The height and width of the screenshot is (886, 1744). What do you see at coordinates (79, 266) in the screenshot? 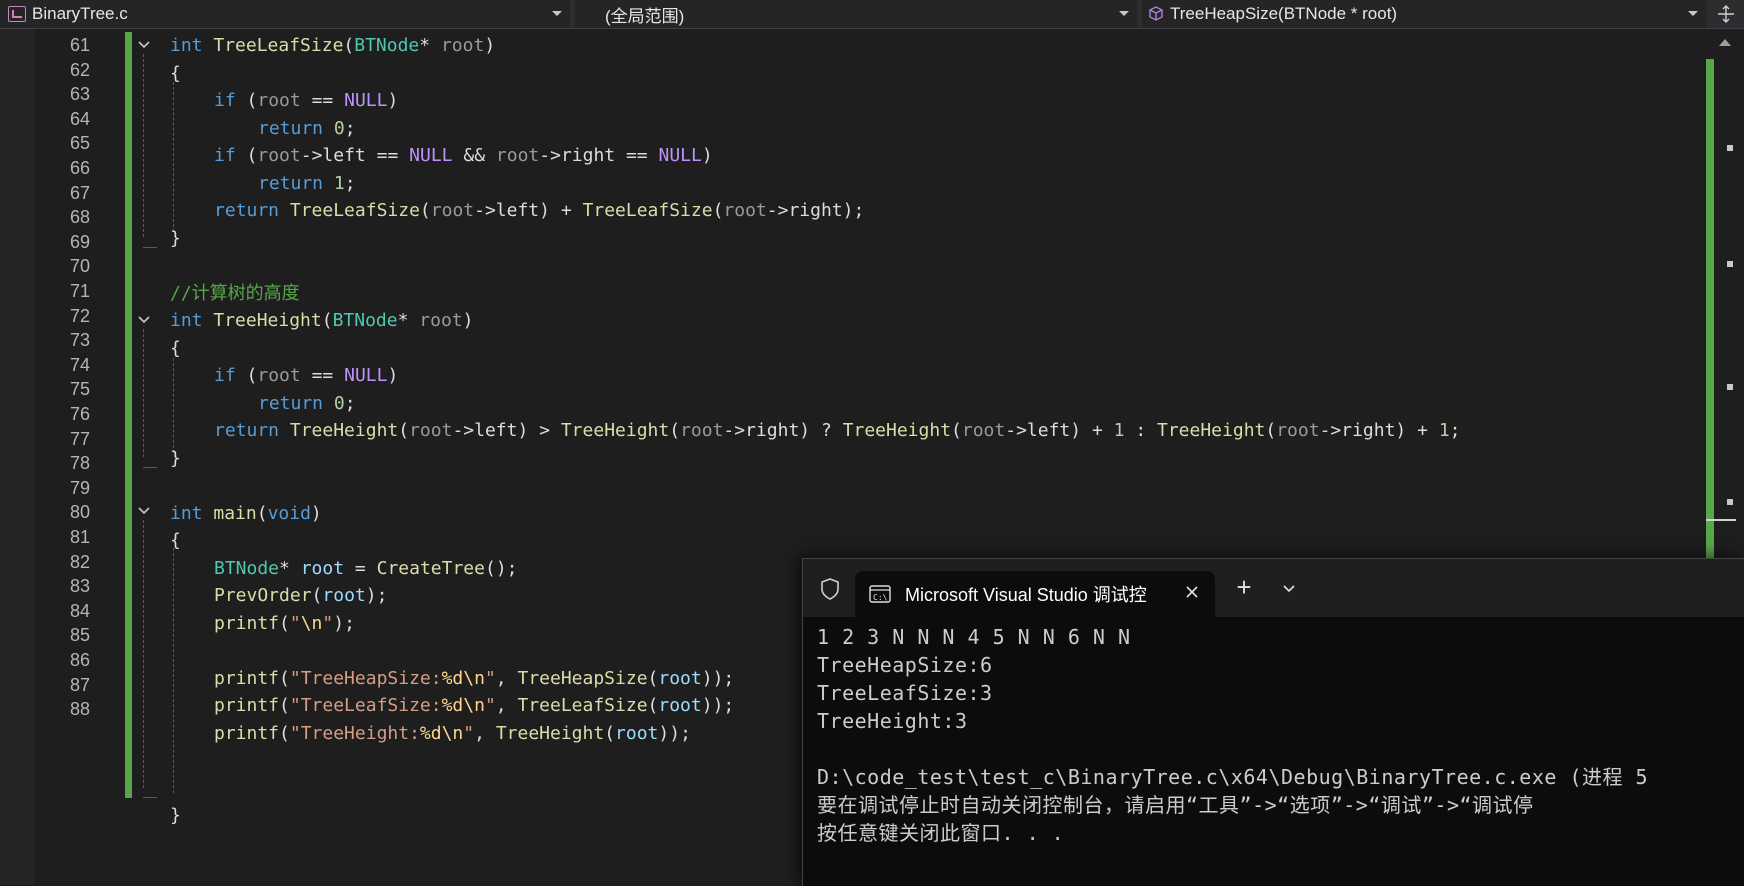
I see `line-number: 70` at bounding box center [79, 266].